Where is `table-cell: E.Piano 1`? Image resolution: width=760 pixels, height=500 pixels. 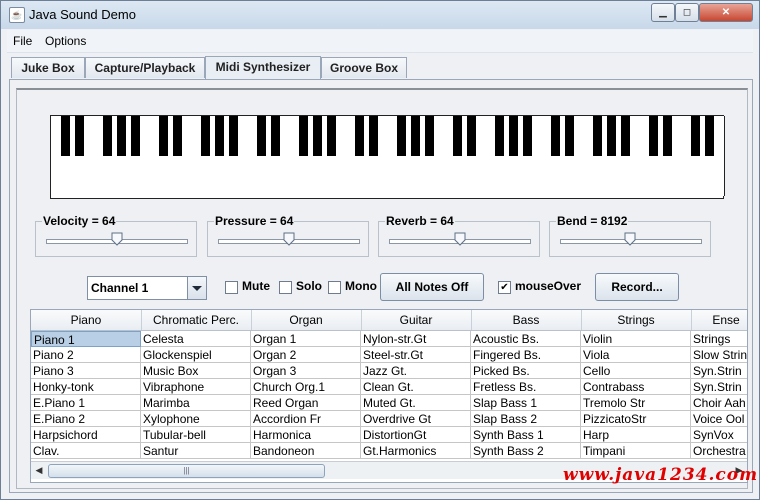
table-cell: E.Piano 1 is located at coordinates (86, 403).